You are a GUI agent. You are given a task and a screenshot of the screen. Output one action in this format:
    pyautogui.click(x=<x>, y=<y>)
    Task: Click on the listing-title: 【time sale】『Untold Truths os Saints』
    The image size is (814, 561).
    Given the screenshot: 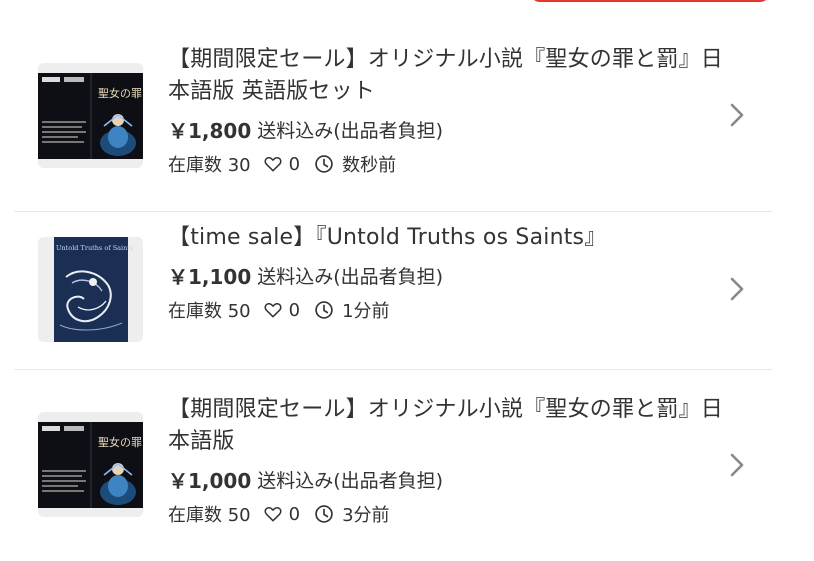 What is the action you would take?
    pyautogui.click(x=387, y=237)
    